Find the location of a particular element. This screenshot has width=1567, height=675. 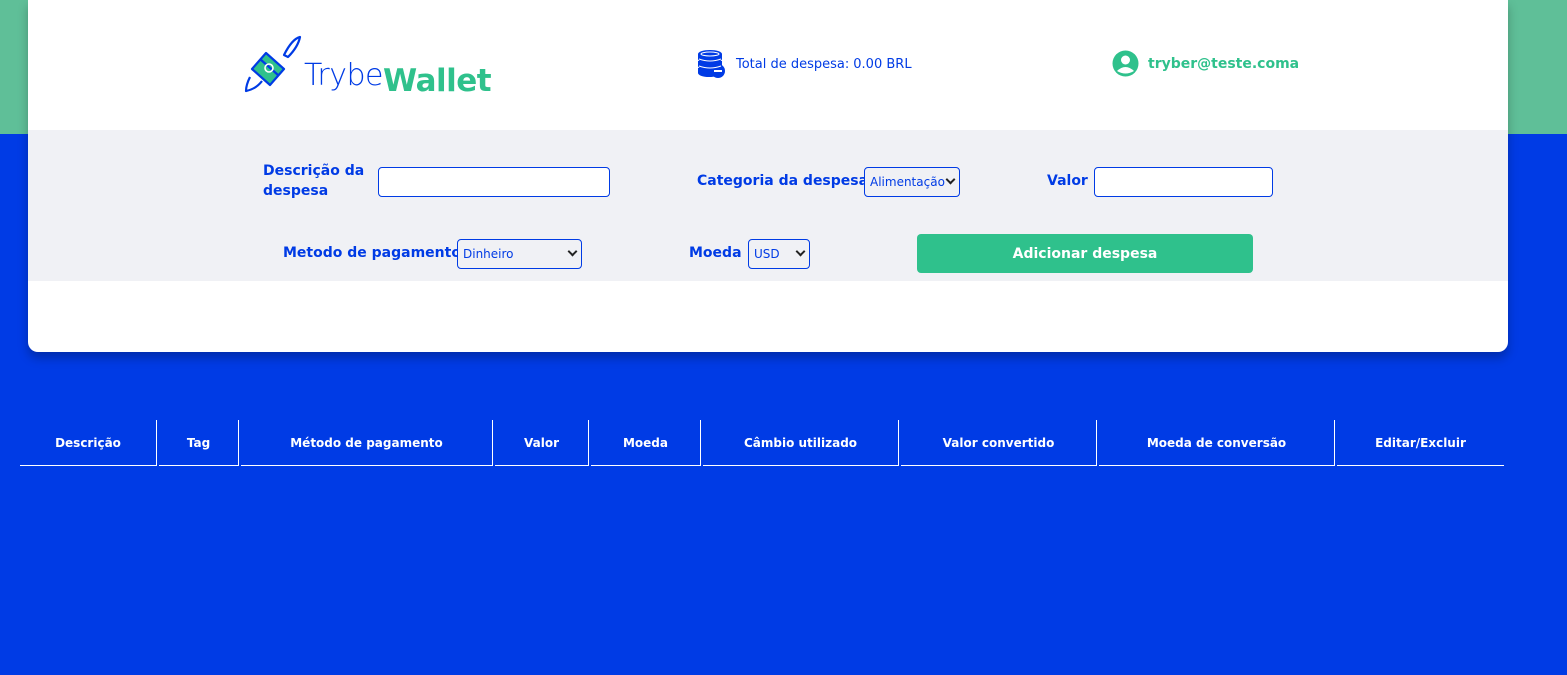

header-cell-conversion-currency: Moeda de conversão is located at coordinates (1217, 443).